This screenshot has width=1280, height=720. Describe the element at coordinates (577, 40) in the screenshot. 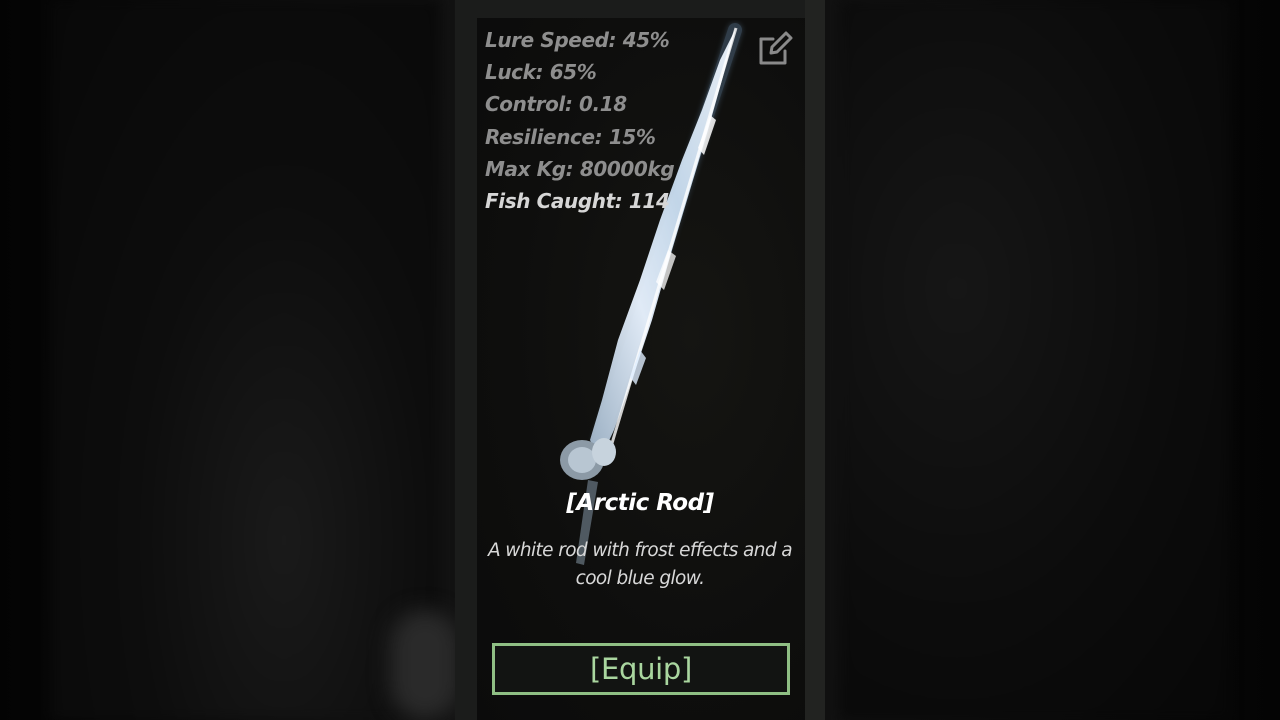

I see `stat-lure-speed: Lure Speed: 45%` at that location.